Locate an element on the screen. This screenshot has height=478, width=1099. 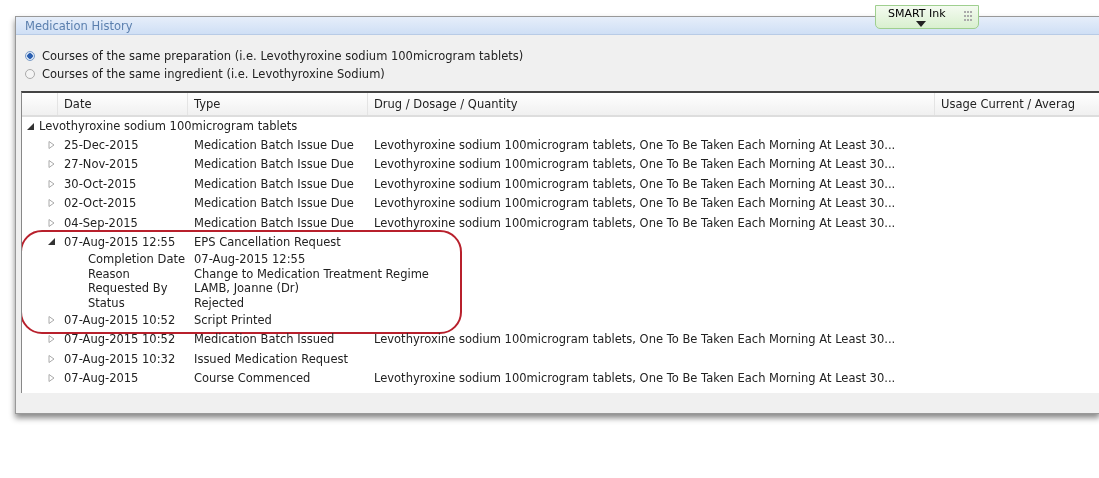
date-cell-text: 07-Aug-2015 12:55 is located at coordinates (120, 242).